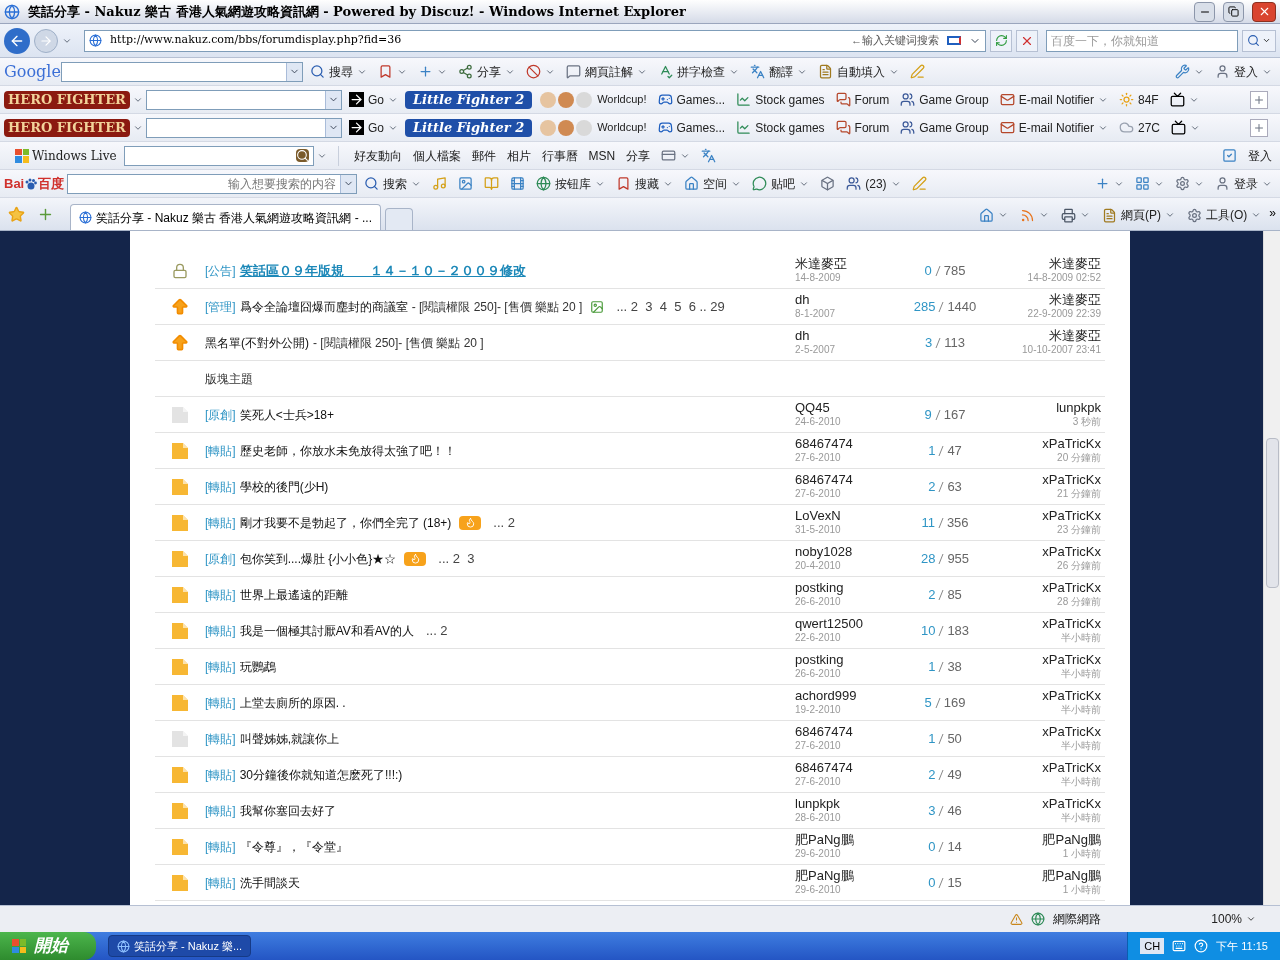  What do you see at coordinates (559, 155) in the screenshot?
I see `toolbar-button: 行事曆` at bounding box center [559, 155].